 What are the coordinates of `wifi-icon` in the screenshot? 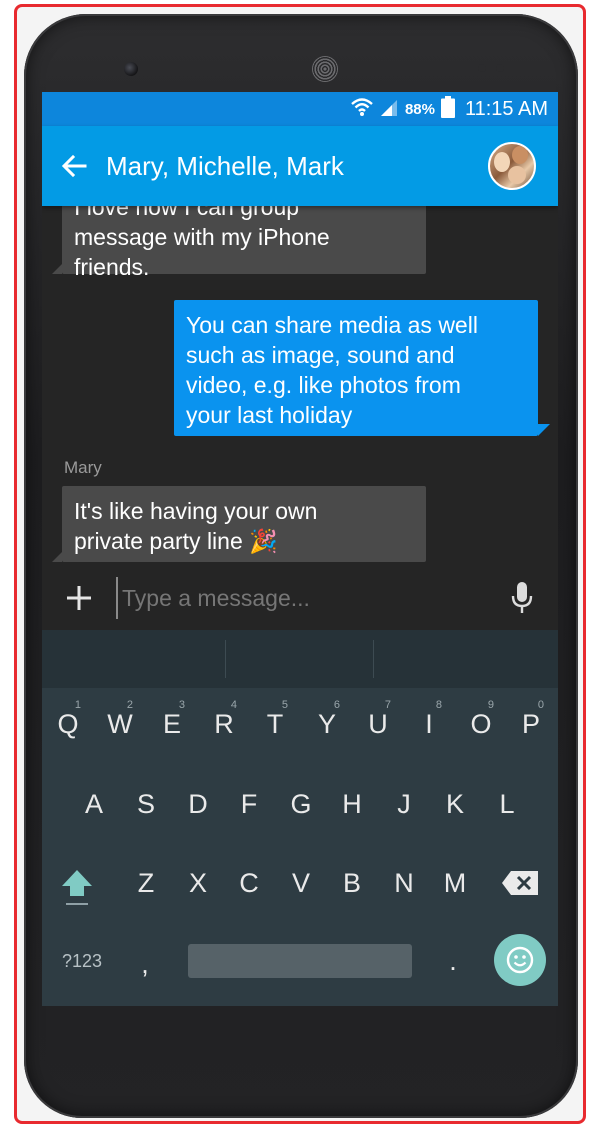 It's located at (362, 109).